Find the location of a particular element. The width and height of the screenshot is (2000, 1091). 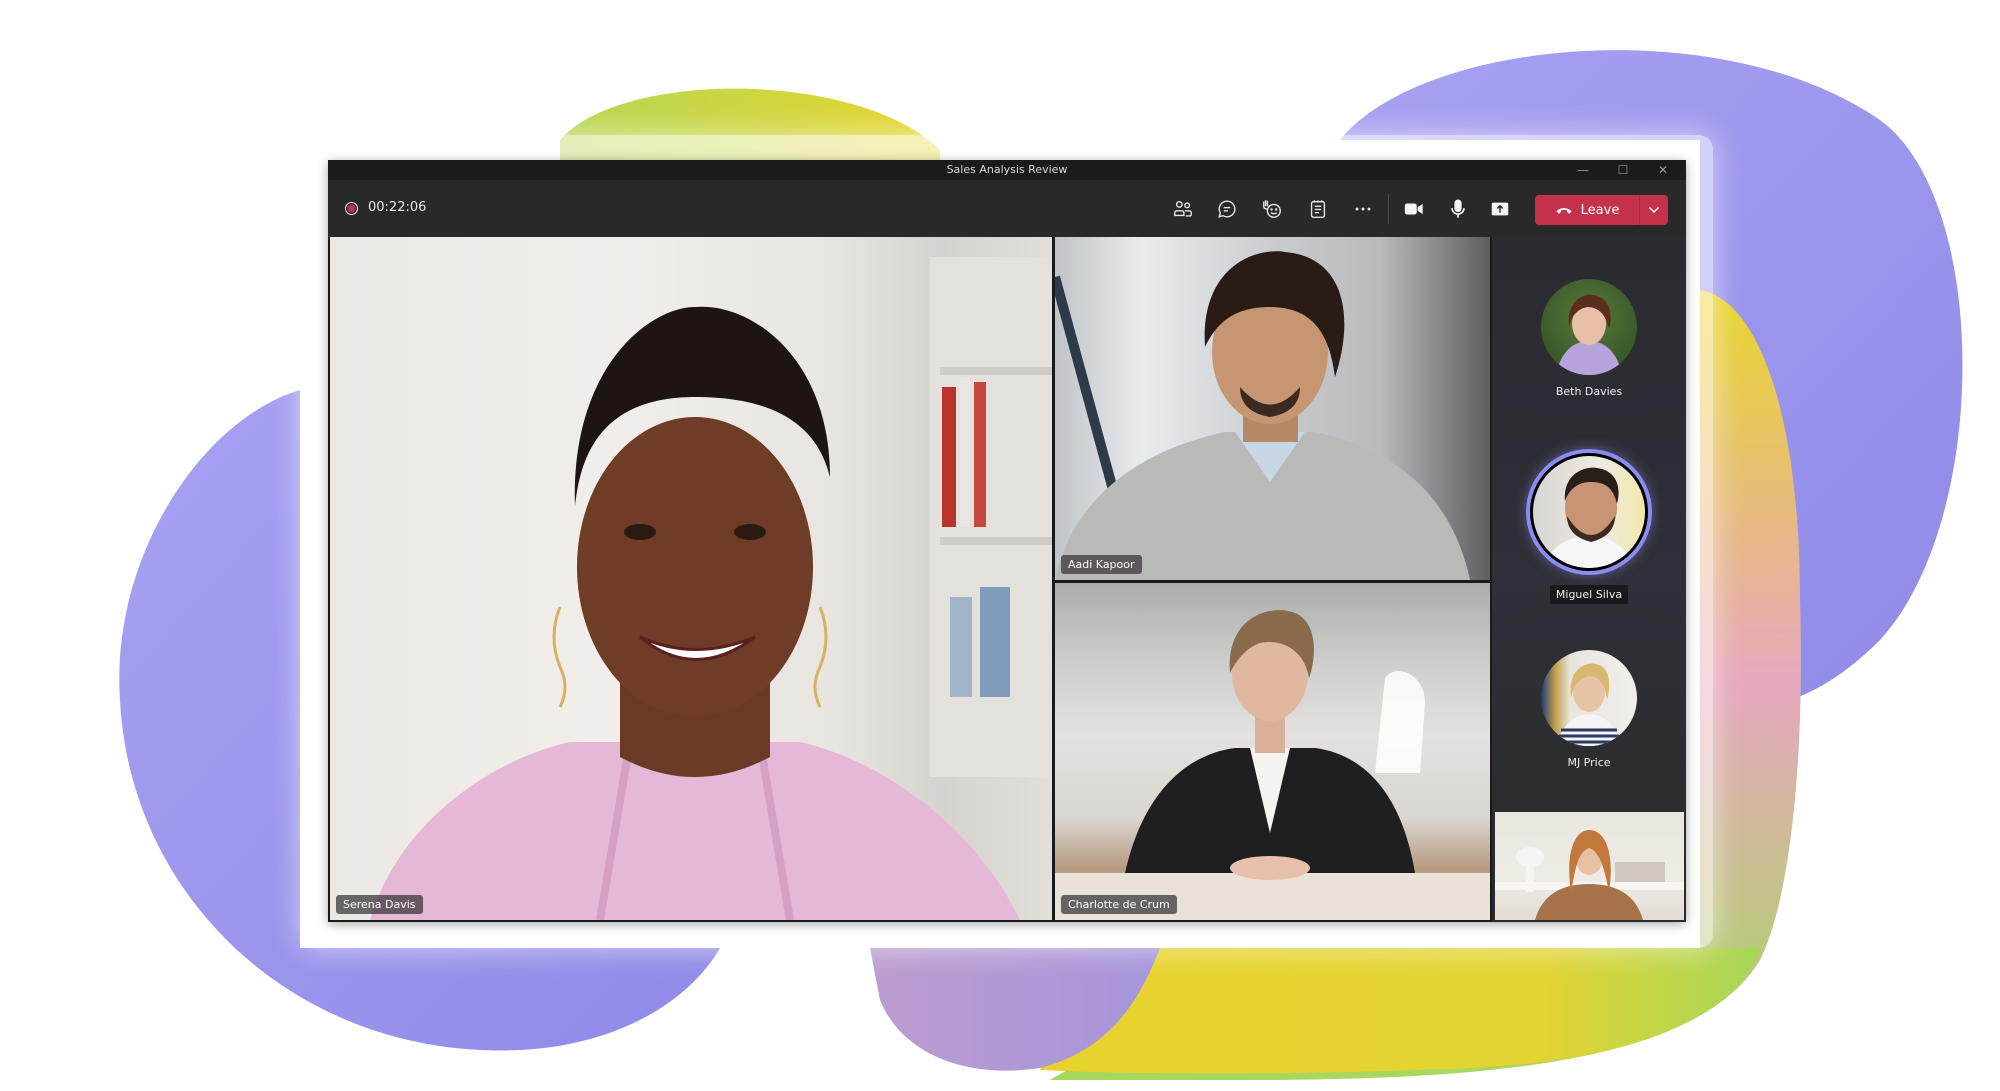

more-options-icon is located at coordinates (1363, 209).